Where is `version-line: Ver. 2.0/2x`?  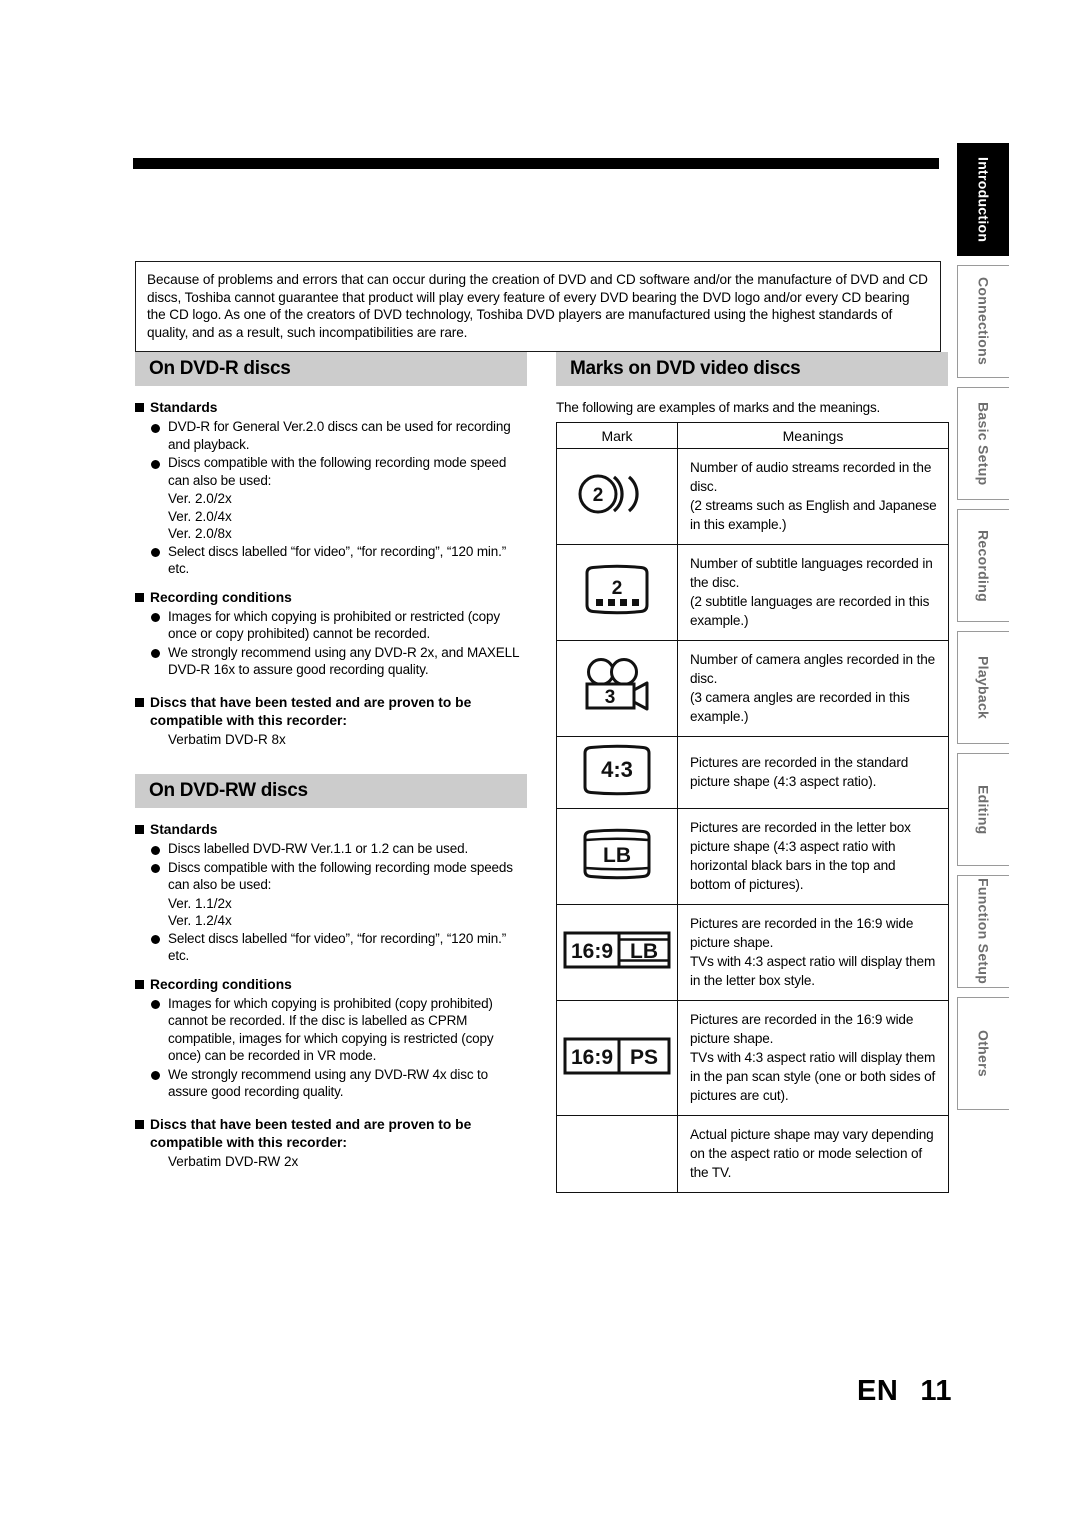
version-line: Ver. 2.0/2x is located at coordinates (200, 498).